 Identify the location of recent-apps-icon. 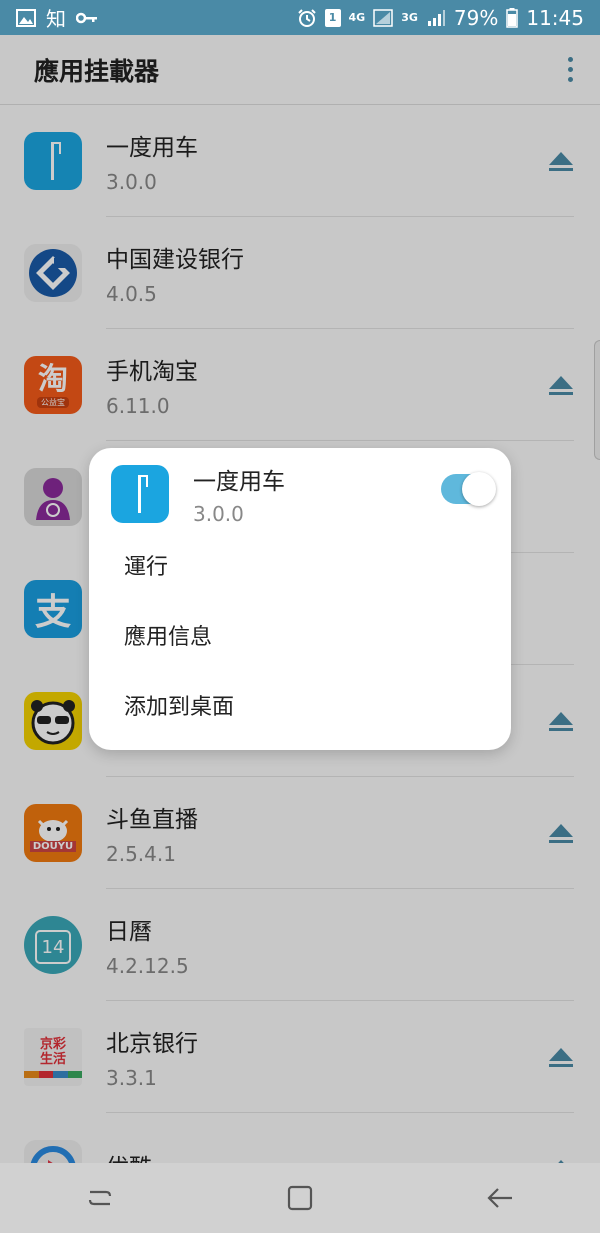
(100, 1198).